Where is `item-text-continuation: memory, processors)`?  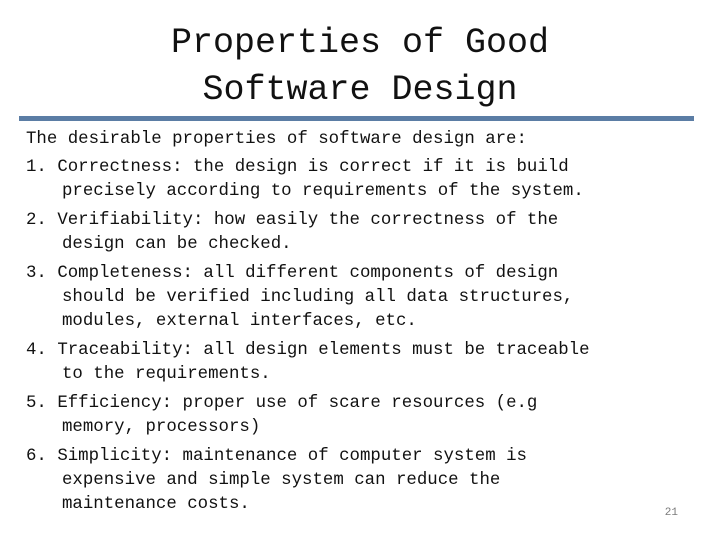
item-text-continuation: memory, processors) is located at coordinates (161, 427).